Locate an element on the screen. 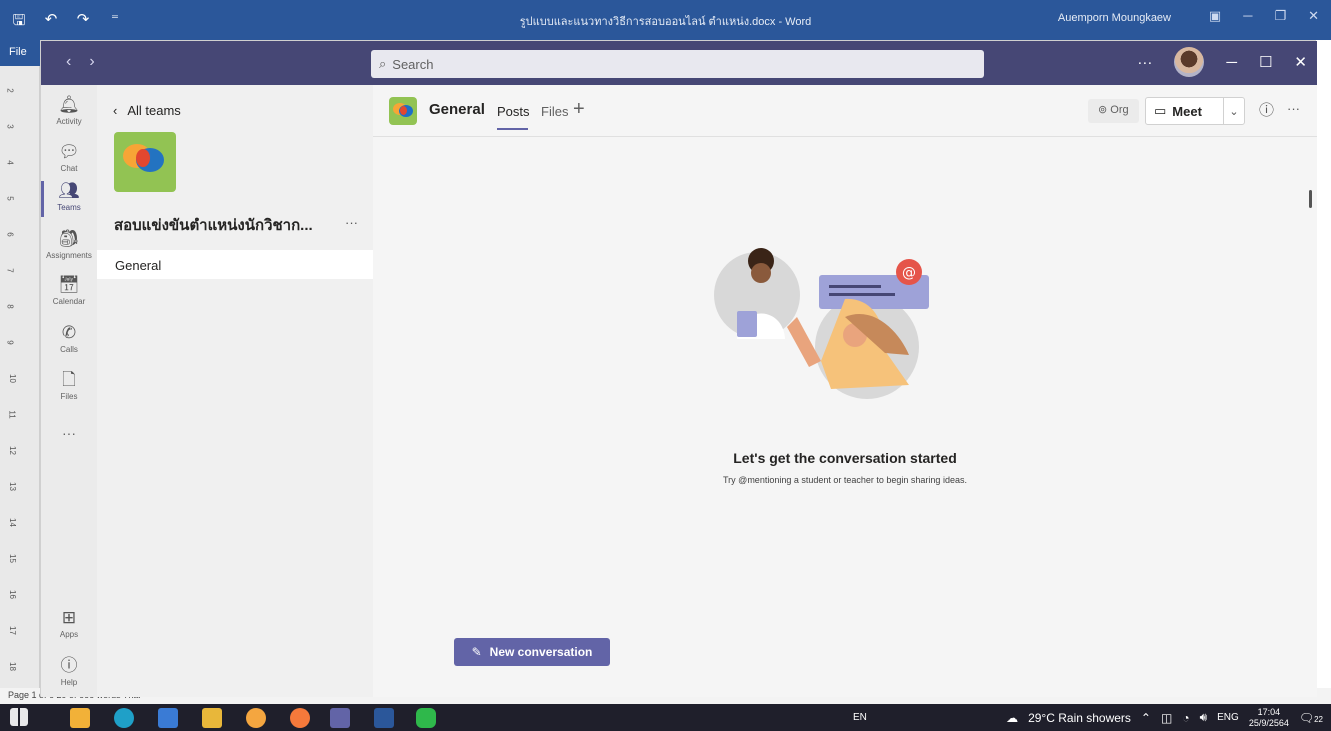  info-icon: ⓘ is located at coordinates (1266, 109).